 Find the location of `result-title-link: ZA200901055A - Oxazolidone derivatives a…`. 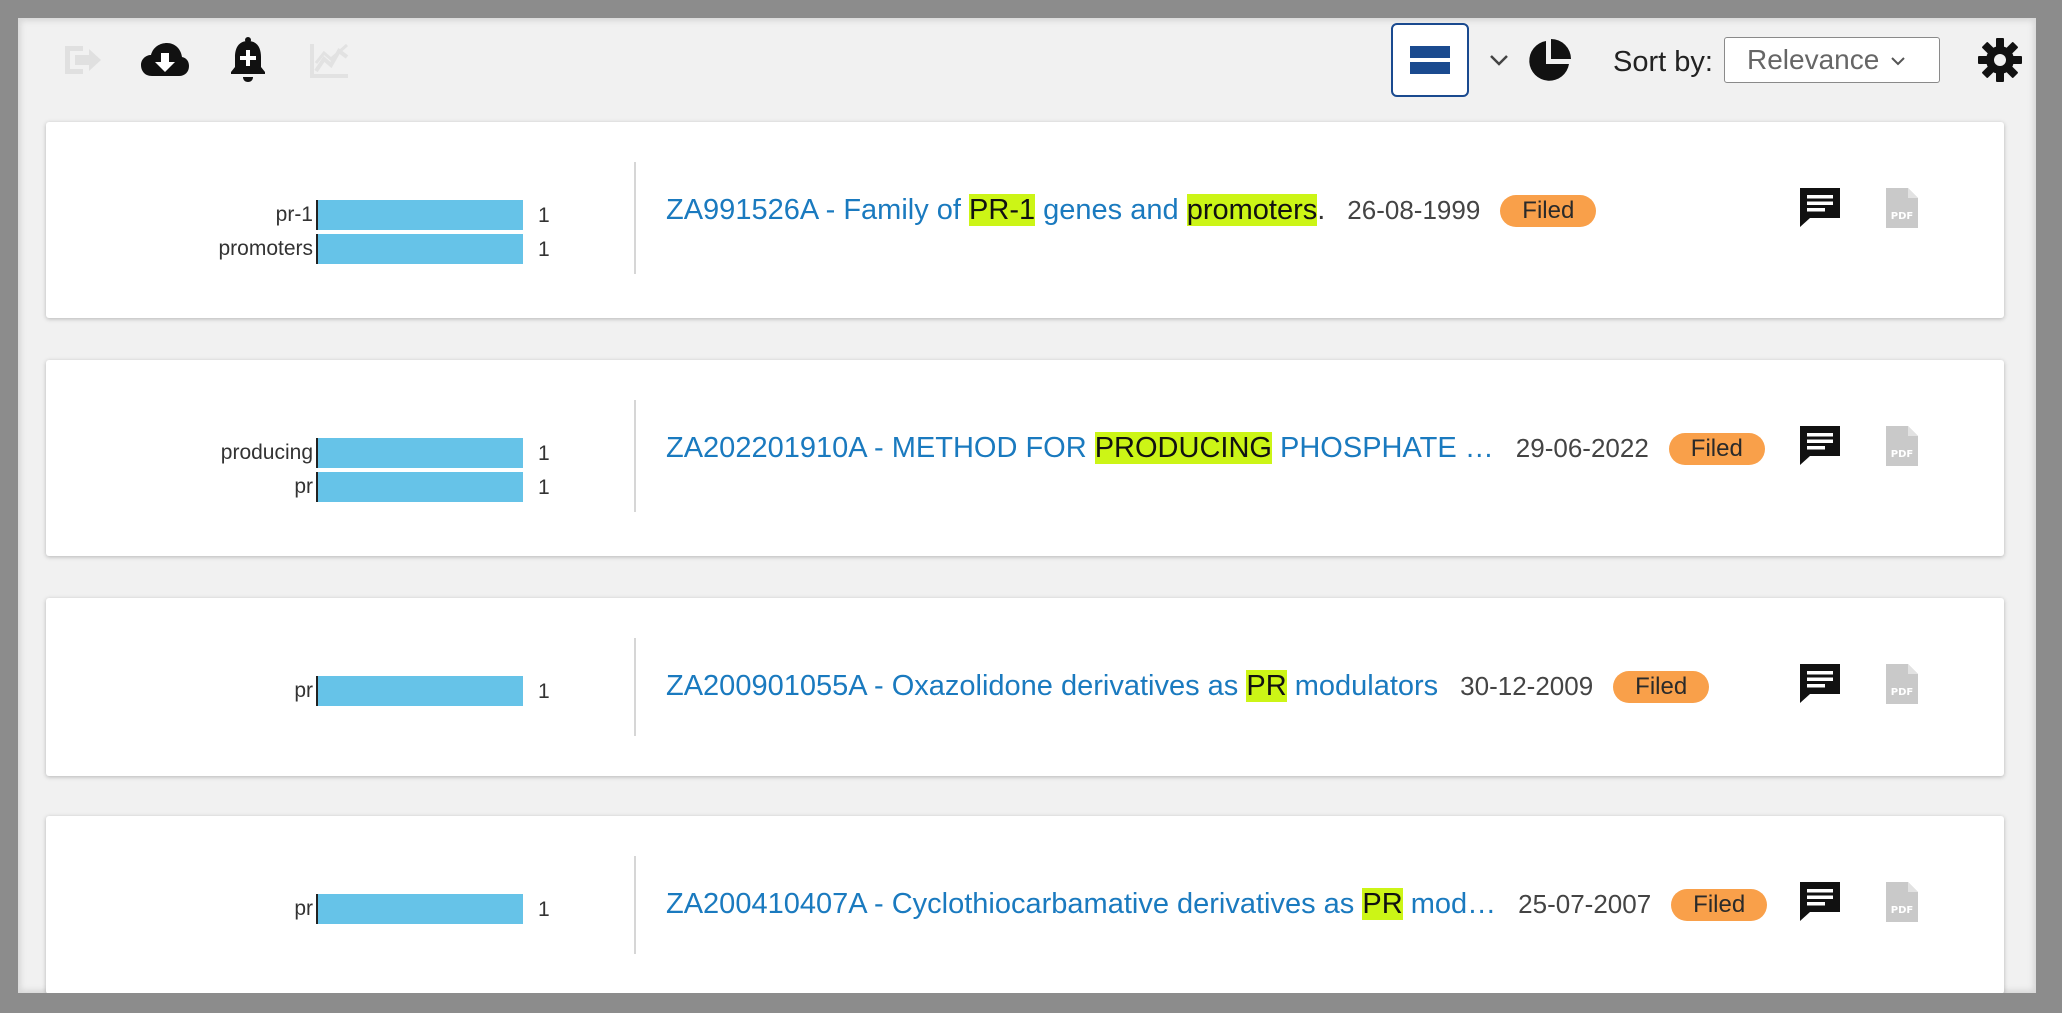

result-title-link: ZA200901055A - Oxazolidone derivatives a… is located at coordinates (1052, 686).